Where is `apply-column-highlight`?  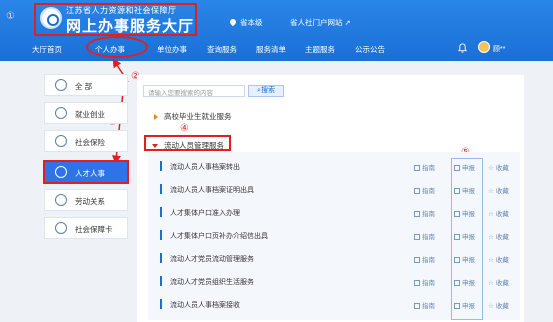 apply-column-highlight is located at coordinates (467, 239).